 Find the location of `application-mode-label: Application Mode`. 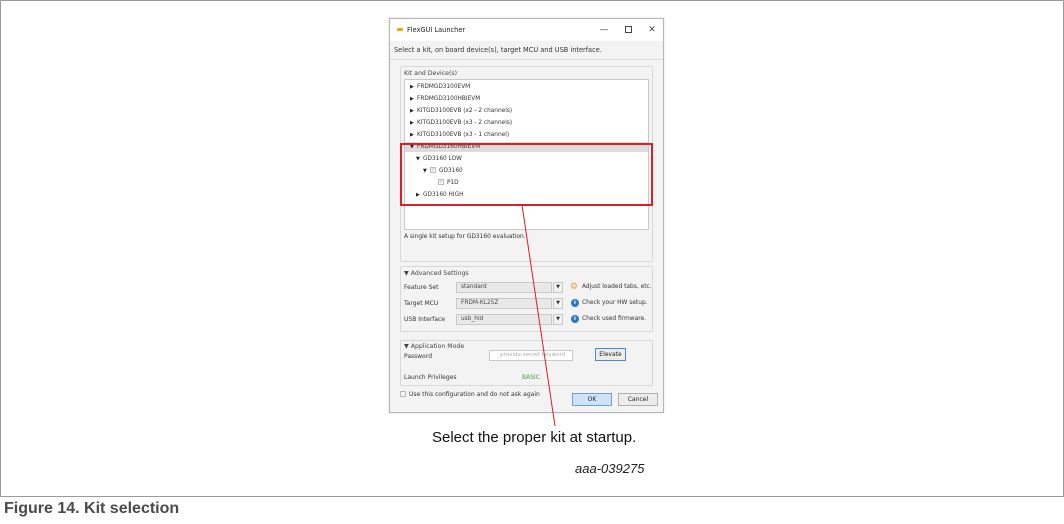

application-mode-label: Application Mode is located at coordinates (437, 346).